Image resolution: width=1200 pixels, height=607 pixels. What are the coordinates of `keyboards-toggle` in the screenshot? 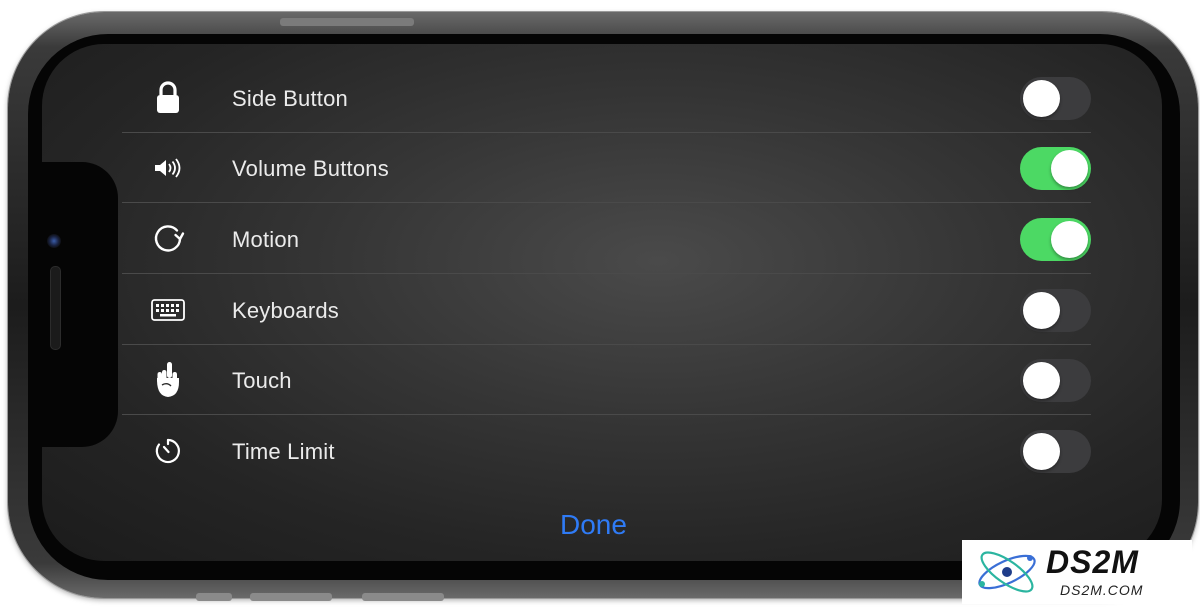 It's located at (1055, 310).